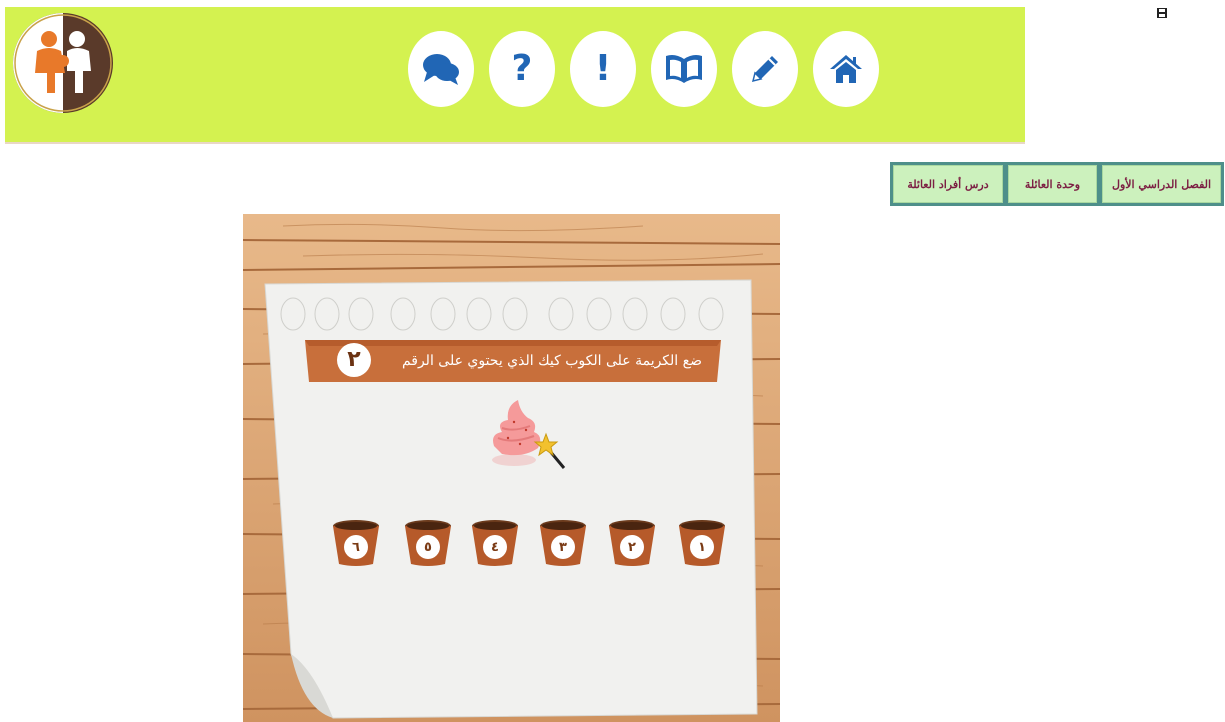 Image resolution: width=1225 pixels, height=722 pixels. I want to click on exclamation-icon: !, so click(603, 68).